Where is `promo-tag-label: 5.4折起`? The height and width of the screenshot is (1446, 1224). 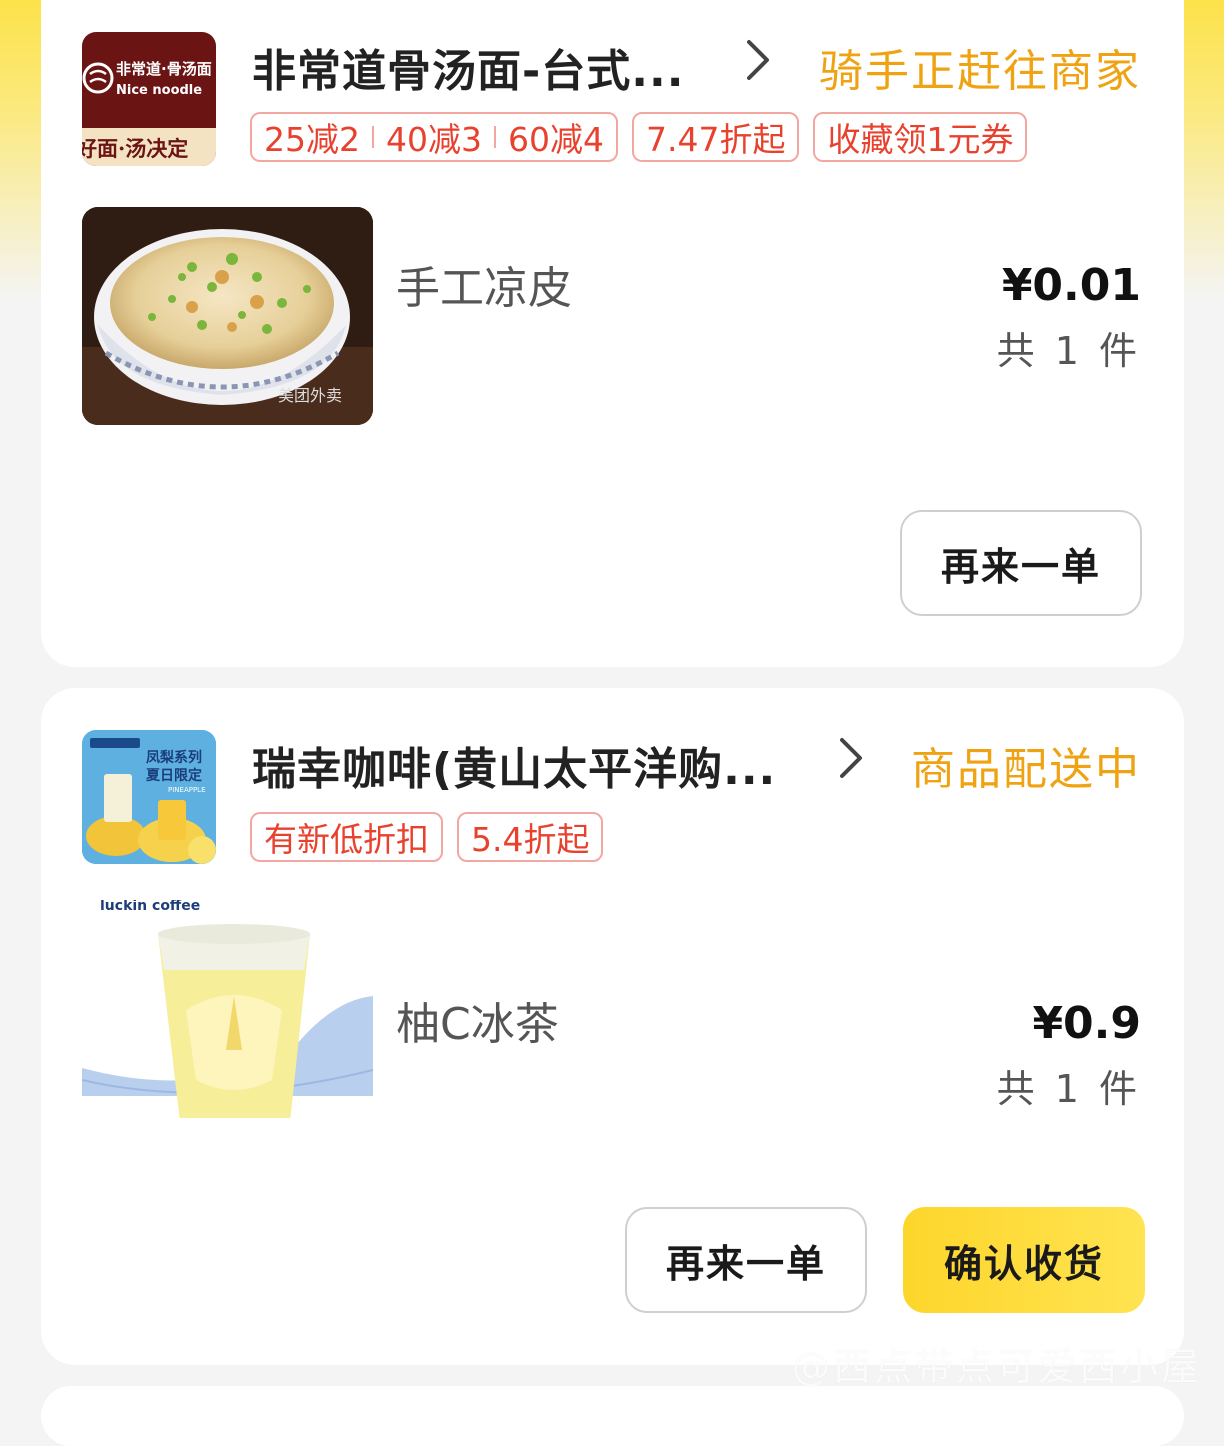 promo-tag-label: 5.4折起 is located at coordinates (530, 839).